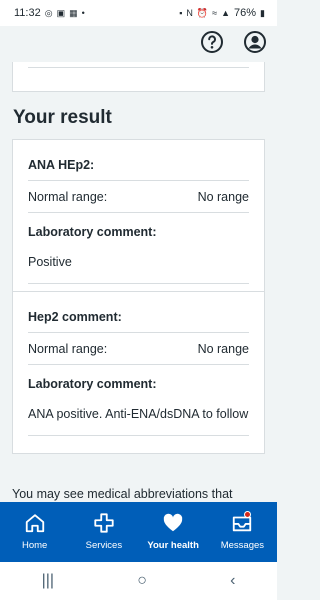 This screenshot has height=600, width=320. What do you see at coordinates (242, 545) in the screenshot?
I see `tab-label: Messages` at bounding box center [242, 545].